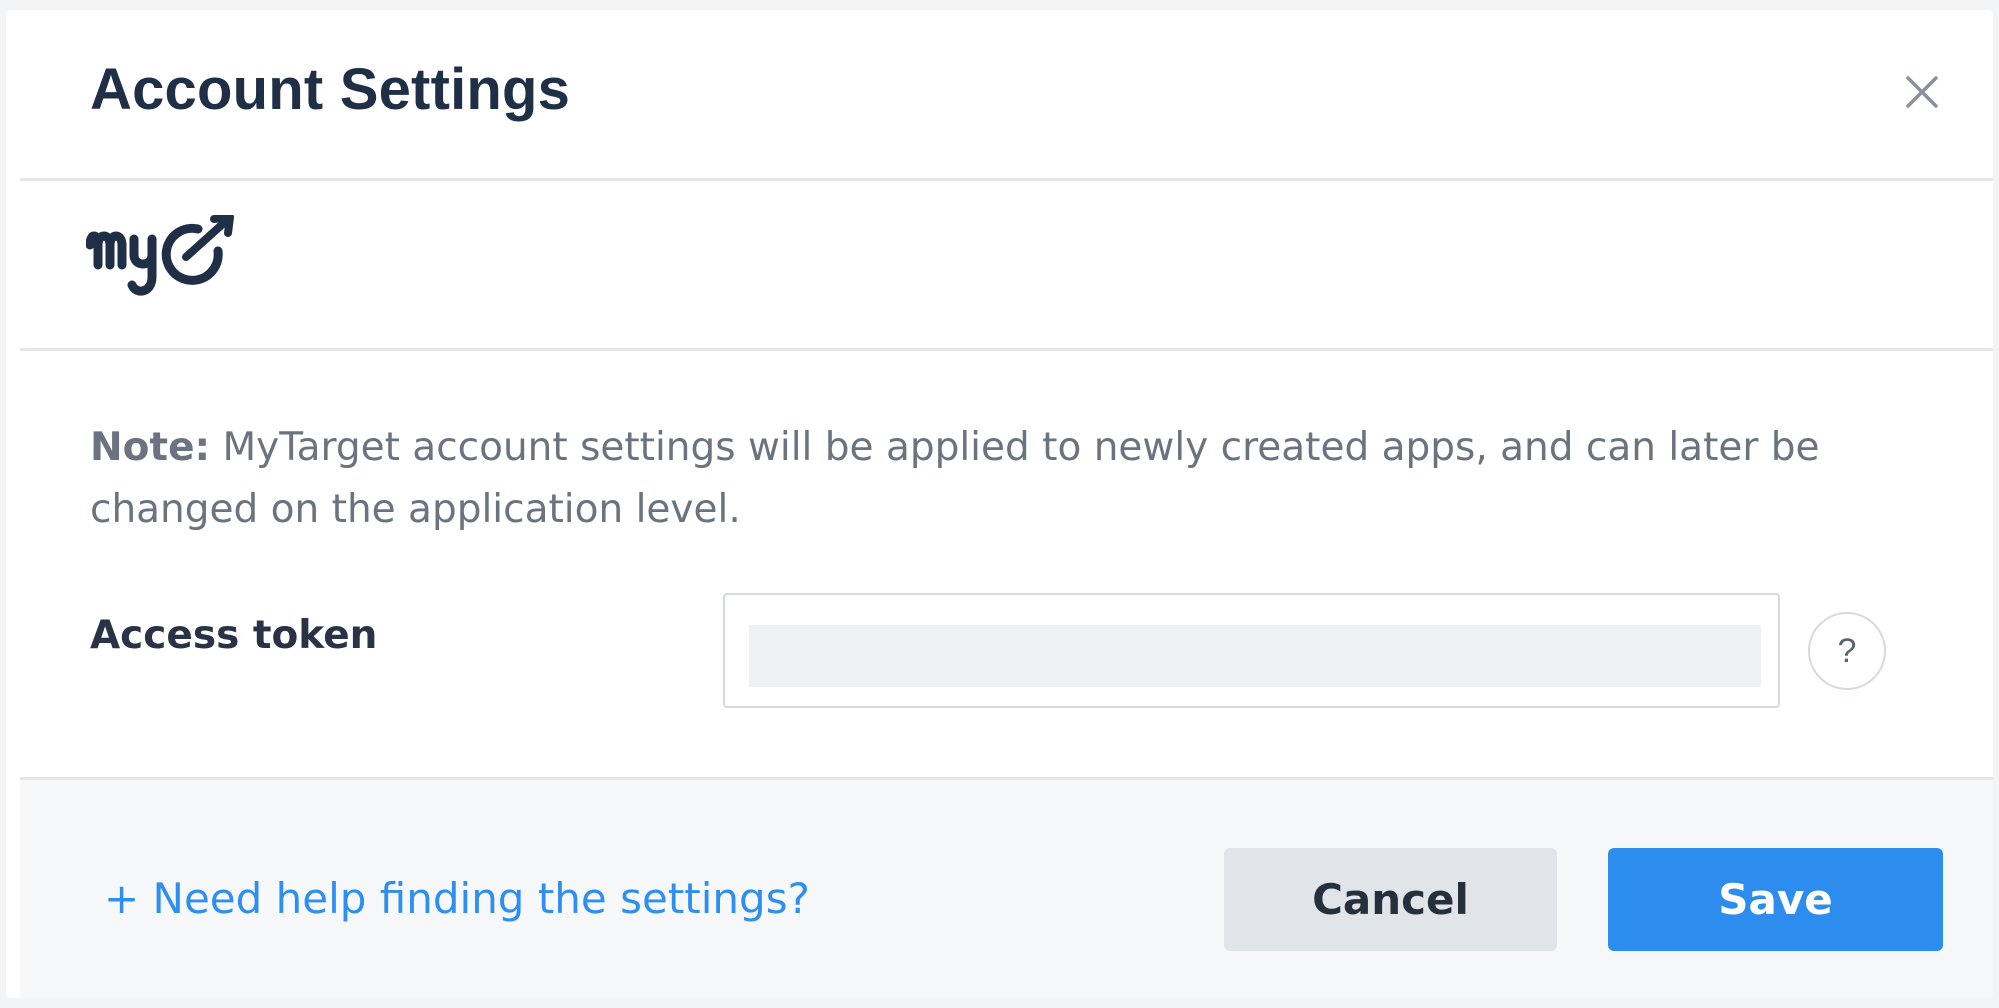 The width and height of the screenshot is (1999, 1008). I want to click on save-button: Save, so click(1775, 899).